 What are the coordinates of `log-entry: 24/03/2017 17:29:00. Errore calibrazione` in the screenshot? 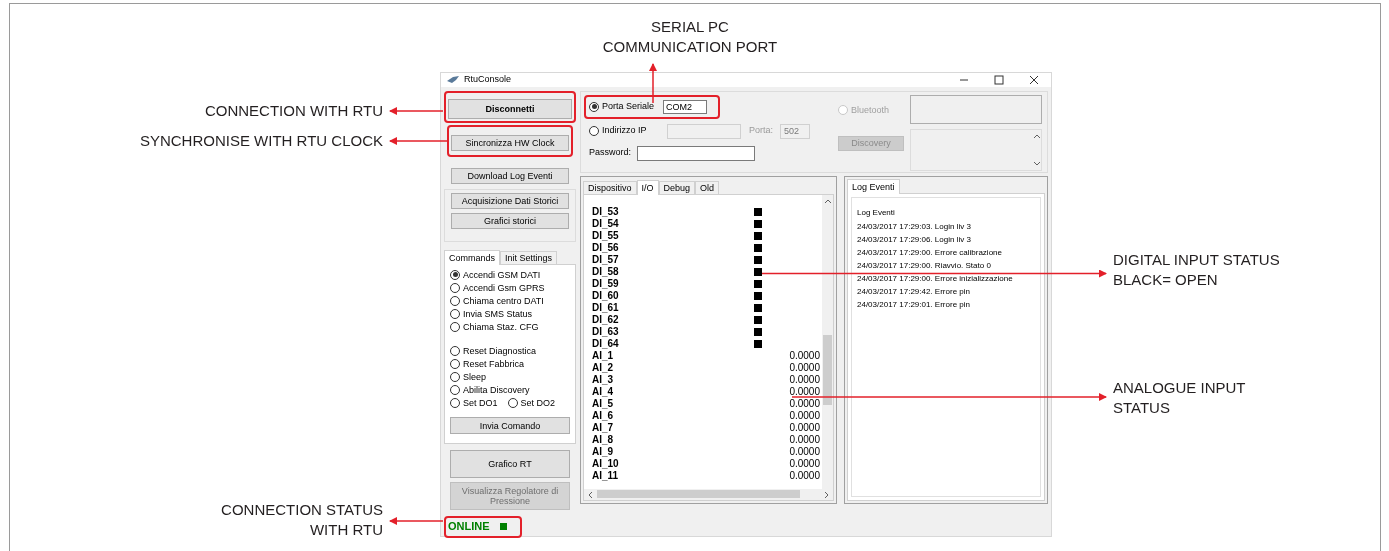 It's located at (930, 252).